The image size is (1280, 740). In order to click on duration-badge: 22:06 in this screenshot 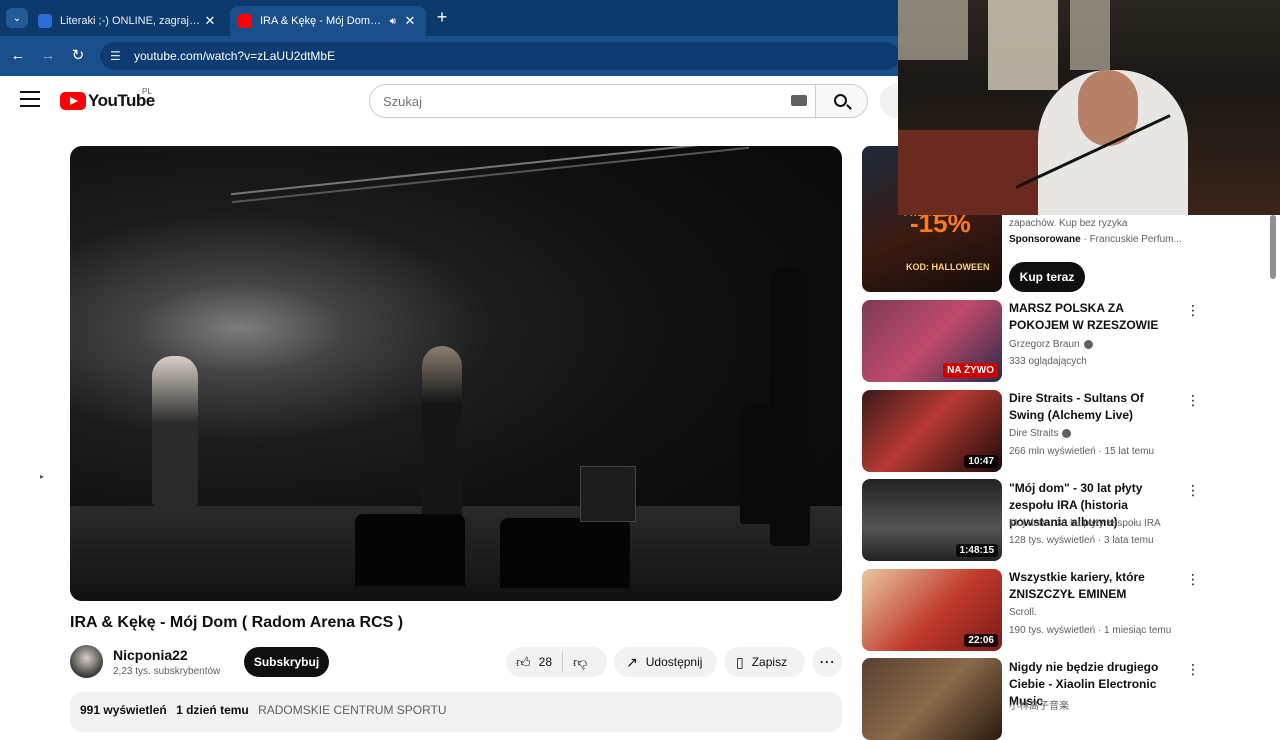, I will do `click(981, 640)`.